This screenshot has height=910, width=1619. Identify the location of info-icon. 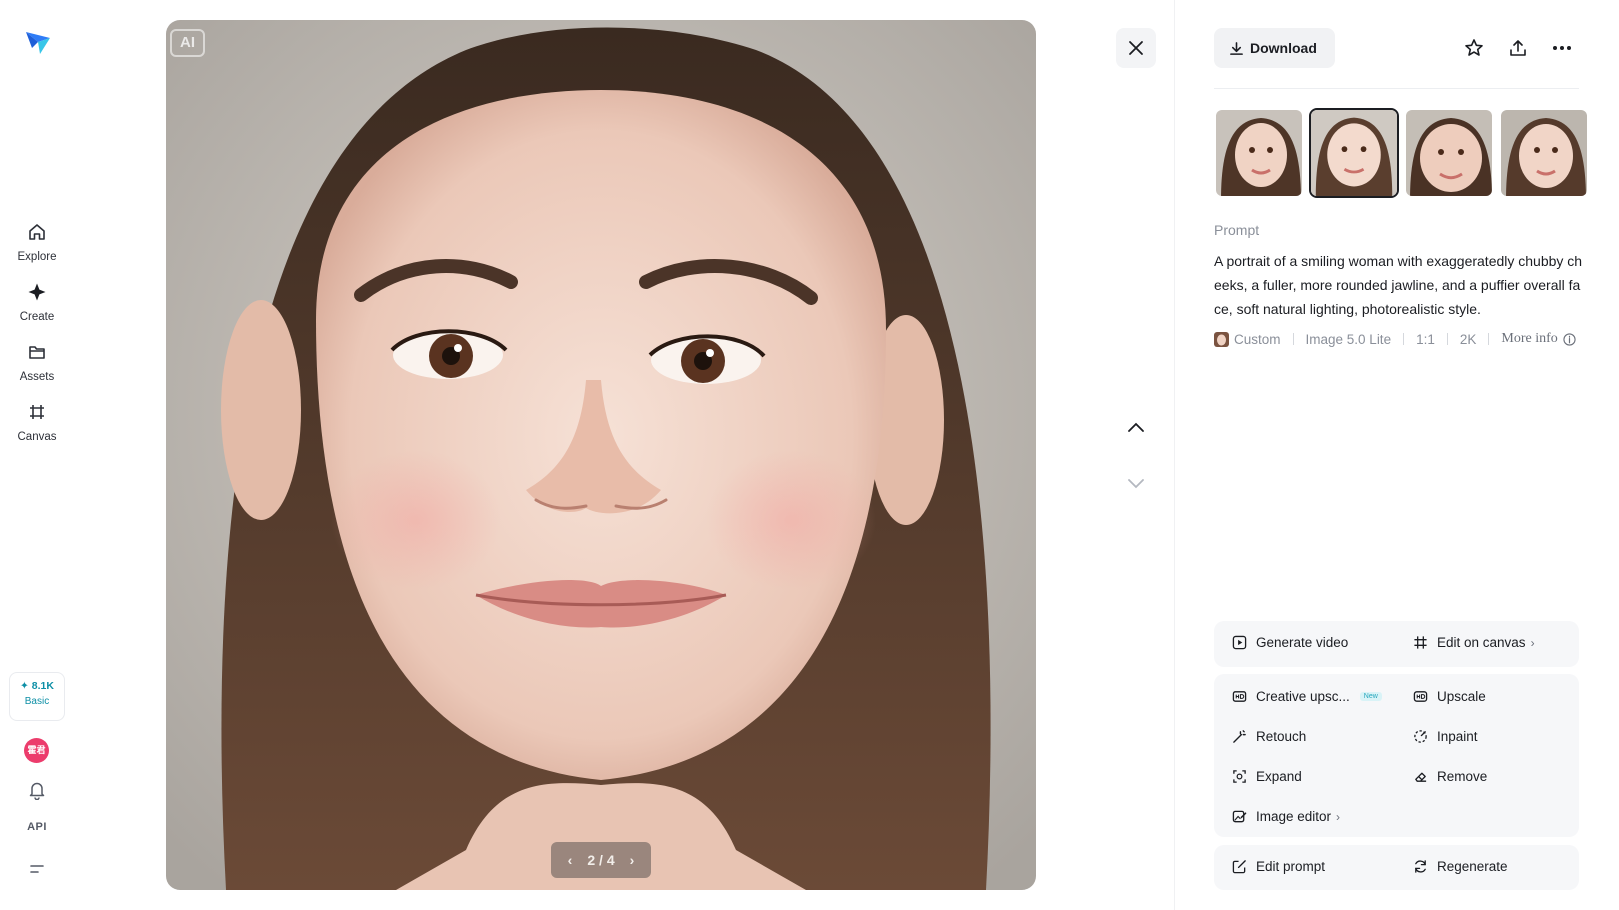
(1569, 339).